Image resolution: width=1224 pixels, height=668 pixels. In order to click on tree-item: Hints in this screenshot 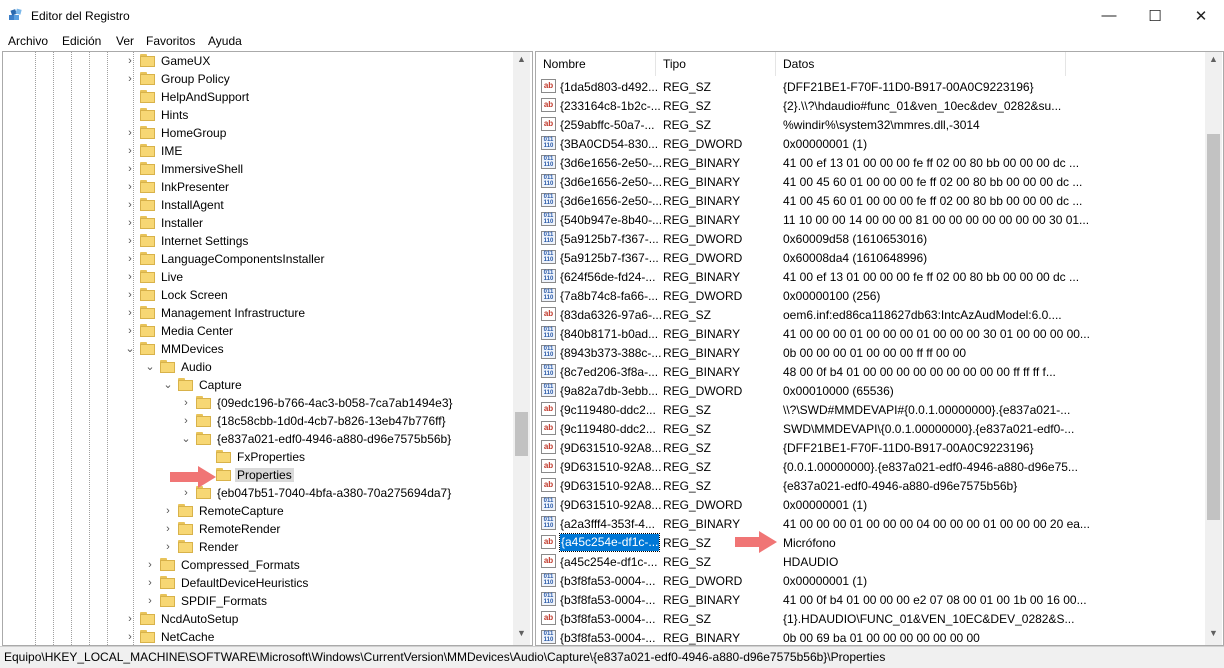, I will do `click(258, 115)`.